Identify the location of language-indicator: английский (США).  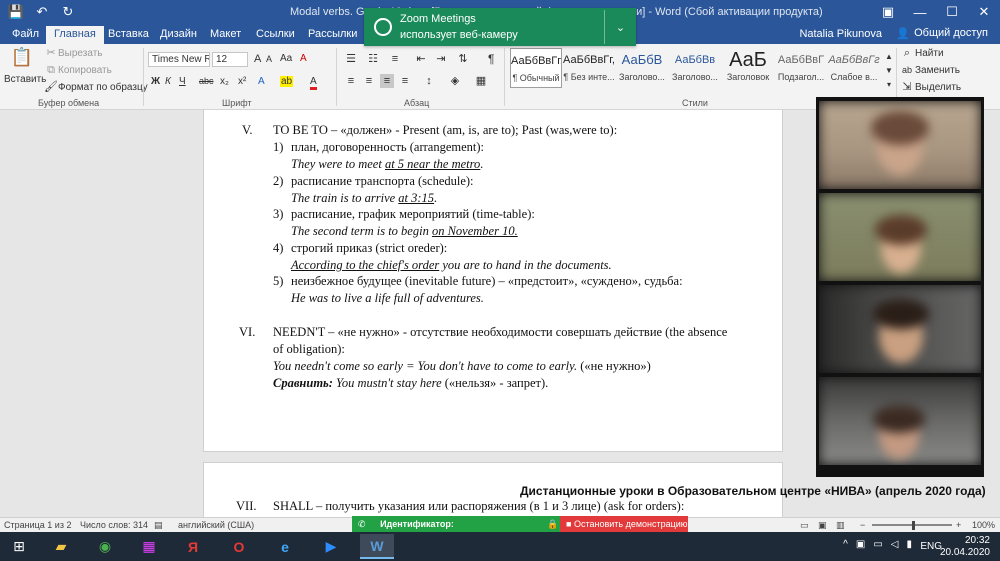
(216, 525).